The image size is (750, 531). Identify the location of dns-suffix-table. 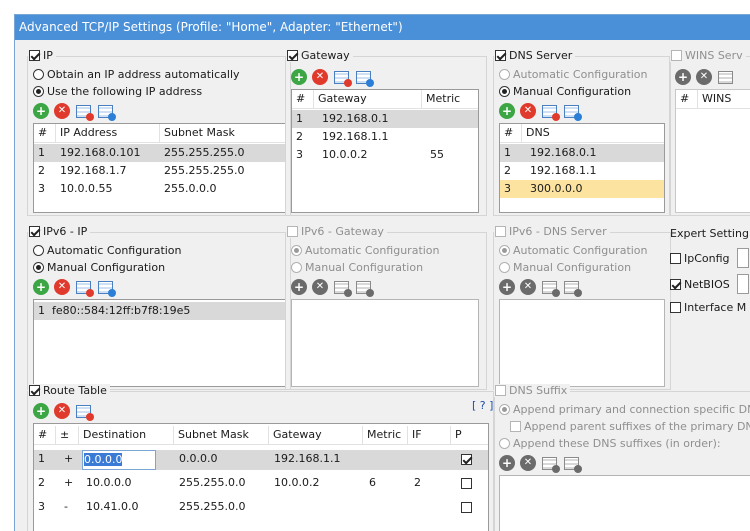
(624, 503).